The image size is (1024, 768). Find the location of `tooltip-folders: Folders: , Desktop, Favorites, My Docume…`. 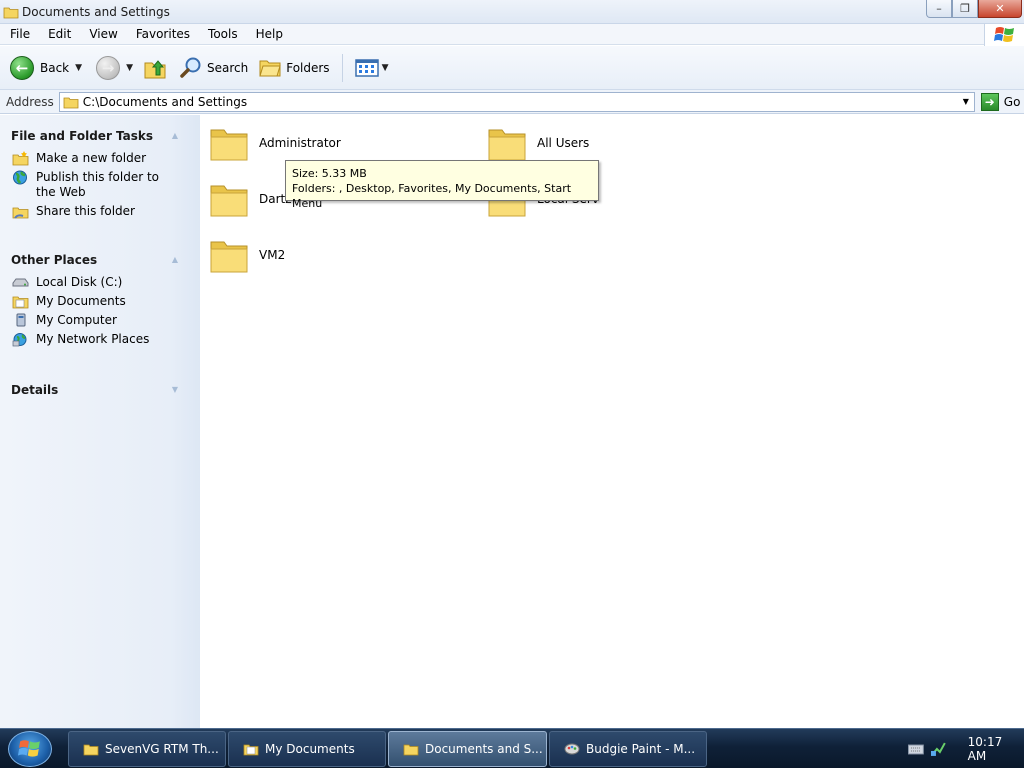

tooltip-folders: Folders: , Desktop, Favorites, My Docume… is located at coordinates (432, 196).